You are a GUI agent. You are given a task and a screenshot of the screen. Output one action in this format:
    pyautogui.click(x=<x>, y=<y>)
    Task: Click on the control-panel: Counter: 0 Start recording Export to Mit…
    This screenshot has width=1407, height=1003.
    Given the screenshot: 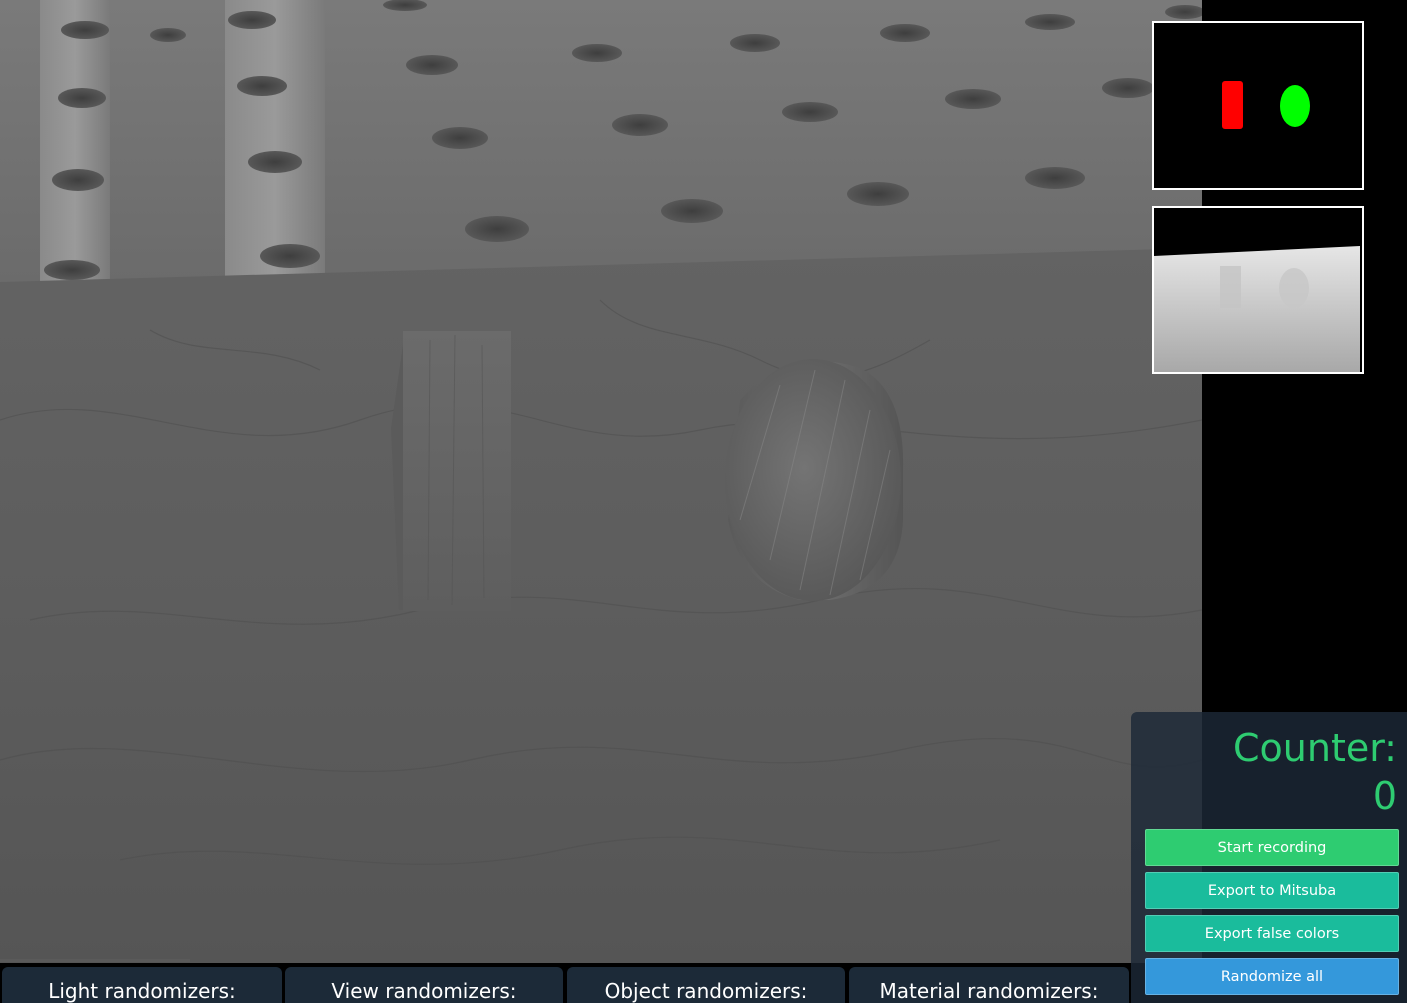 What is the action you would take?
    pyautogui.click(x=1269, y=857)
    